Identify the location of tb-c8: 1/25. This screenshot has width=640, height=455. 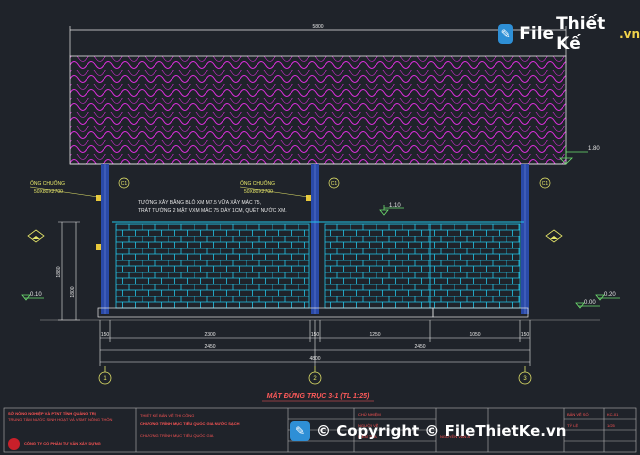
(611, 425).